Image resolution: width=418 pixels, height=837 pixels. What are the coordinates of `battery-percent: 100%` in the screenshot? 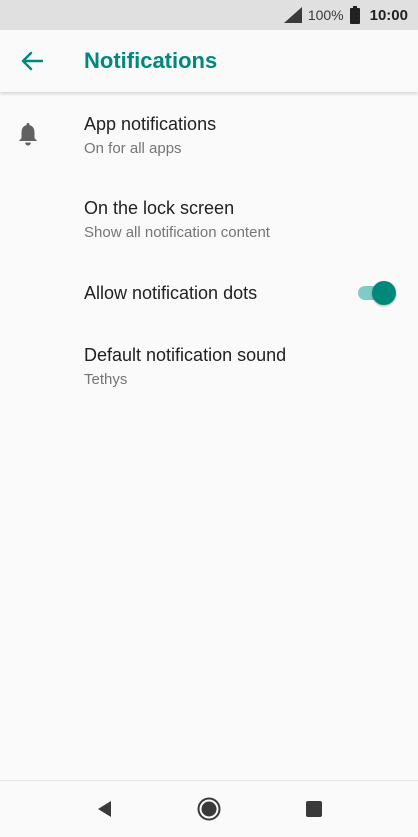 It's located at (325, 15).